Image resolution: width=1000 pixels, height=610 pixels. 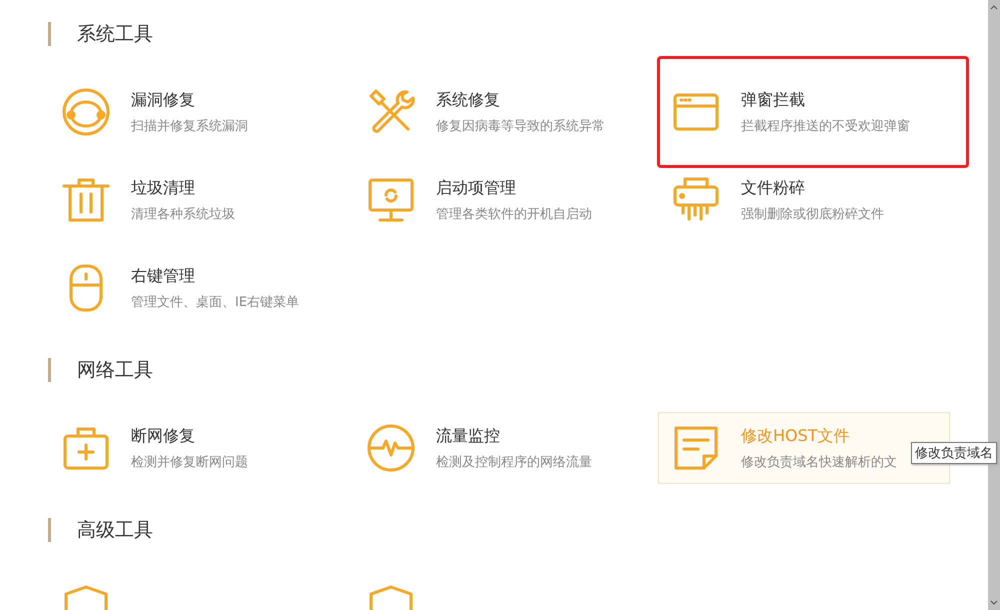 What do you see at coordinates (163, 276) in the screenshot?
I see `tool-title: 右键管理` at bounding box center [163, 276].